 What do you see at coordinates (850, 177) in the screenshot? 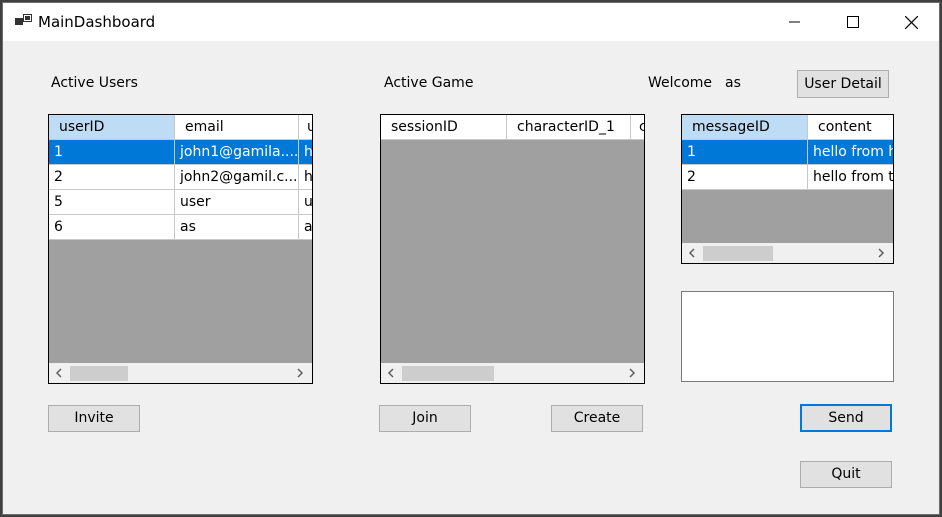
I see `table-cell: hello from th` at bounding box center [850, 177].